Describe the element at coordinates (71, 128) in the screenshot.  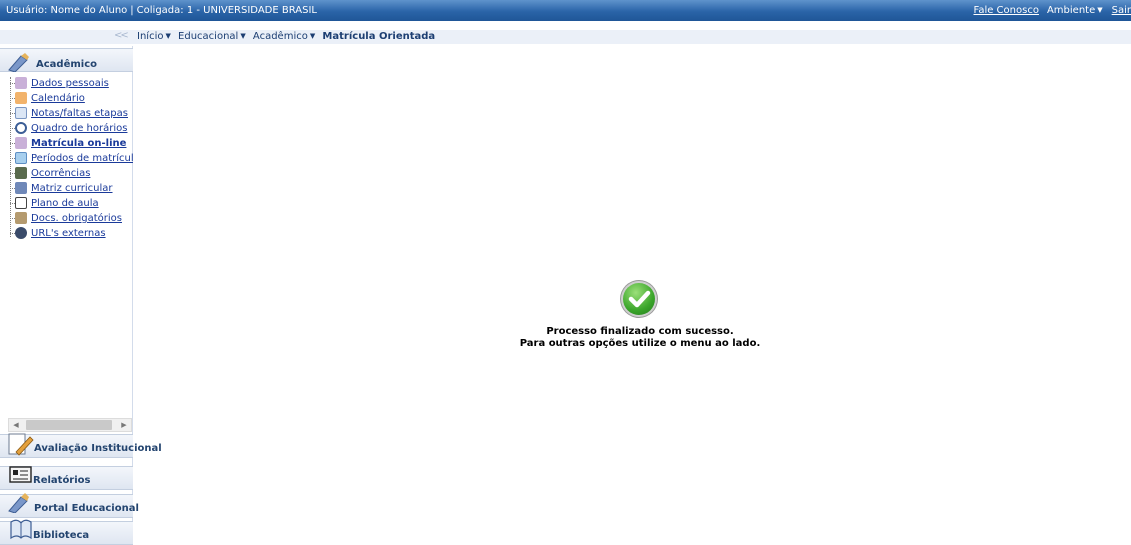
I see `menu-item-quadro-horarios: Quadro de horários` at that location.